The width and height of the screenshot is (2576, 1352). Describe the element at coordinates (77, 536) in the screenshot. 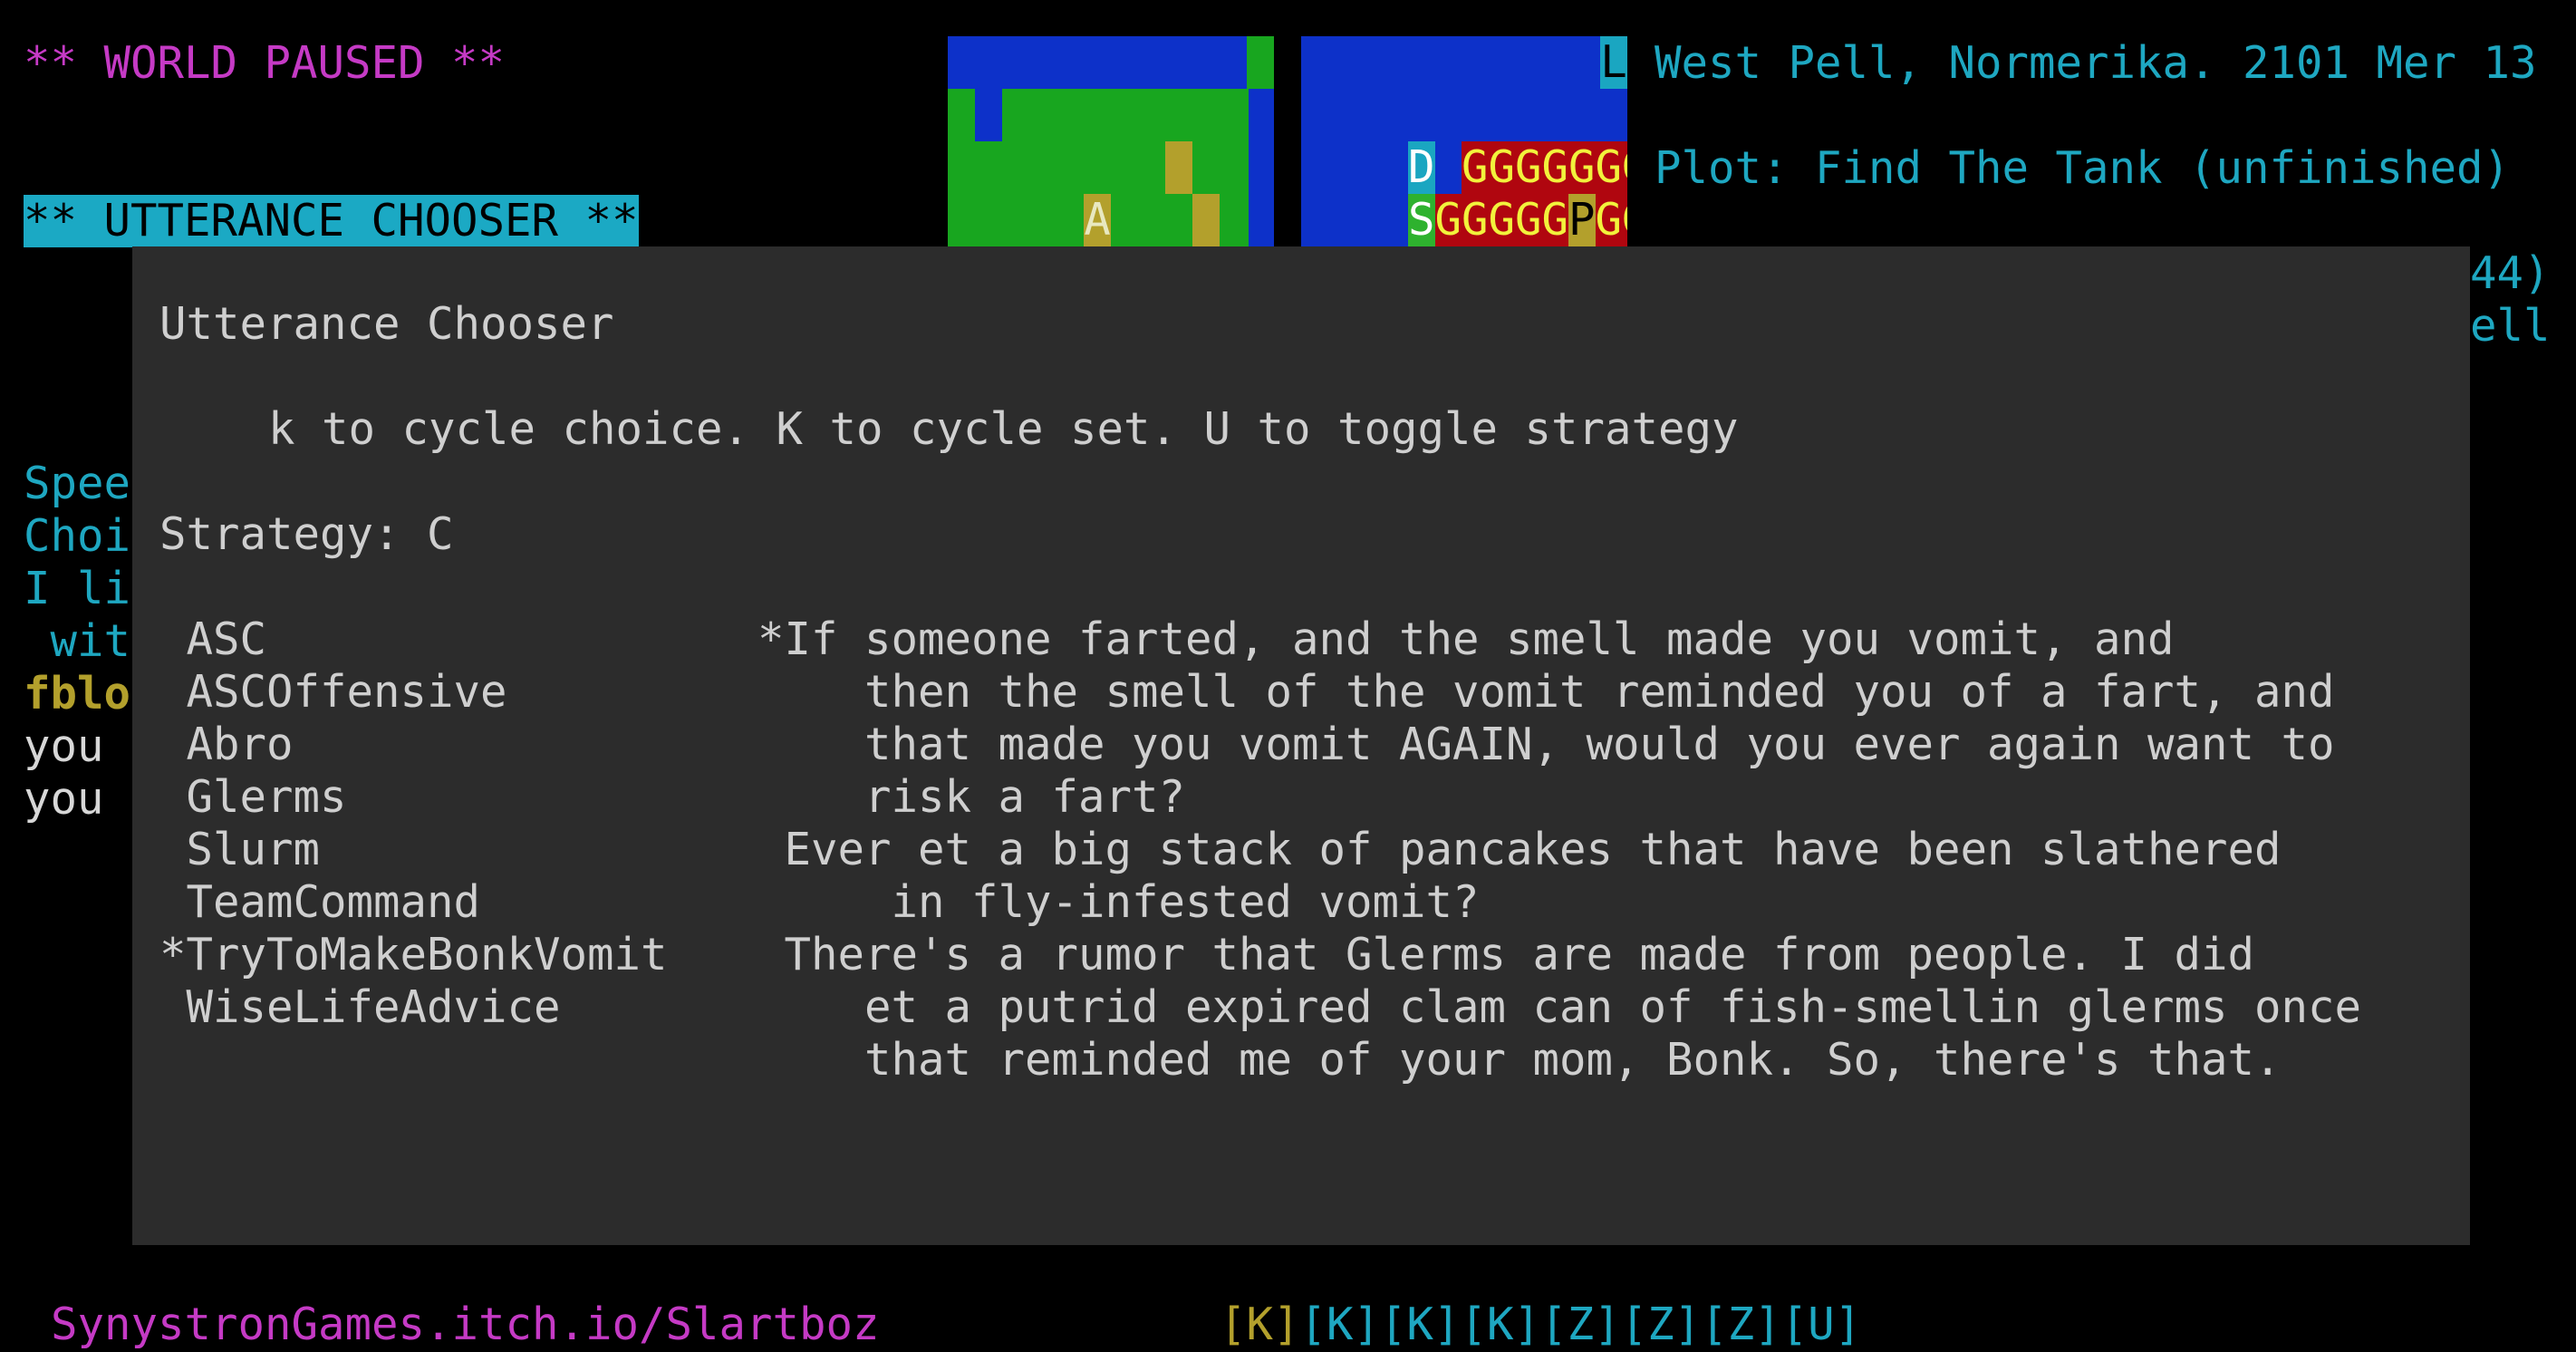

I see `bg-line-choice: Choi` at that location.